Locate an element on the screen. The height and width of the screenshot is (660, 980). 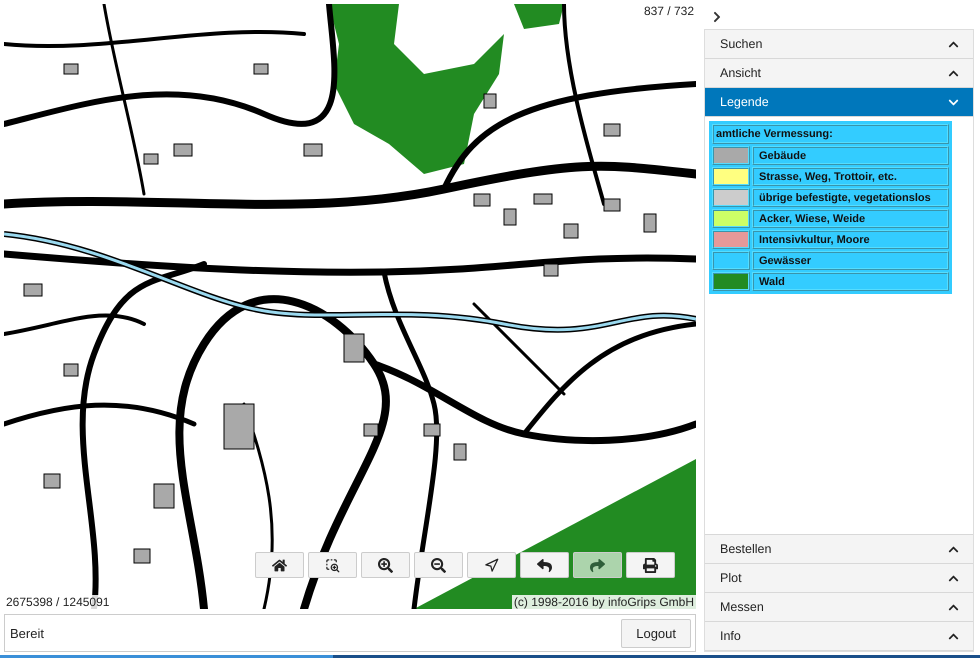
accordion-header: Ansicht is located at coordinates (839, 73).